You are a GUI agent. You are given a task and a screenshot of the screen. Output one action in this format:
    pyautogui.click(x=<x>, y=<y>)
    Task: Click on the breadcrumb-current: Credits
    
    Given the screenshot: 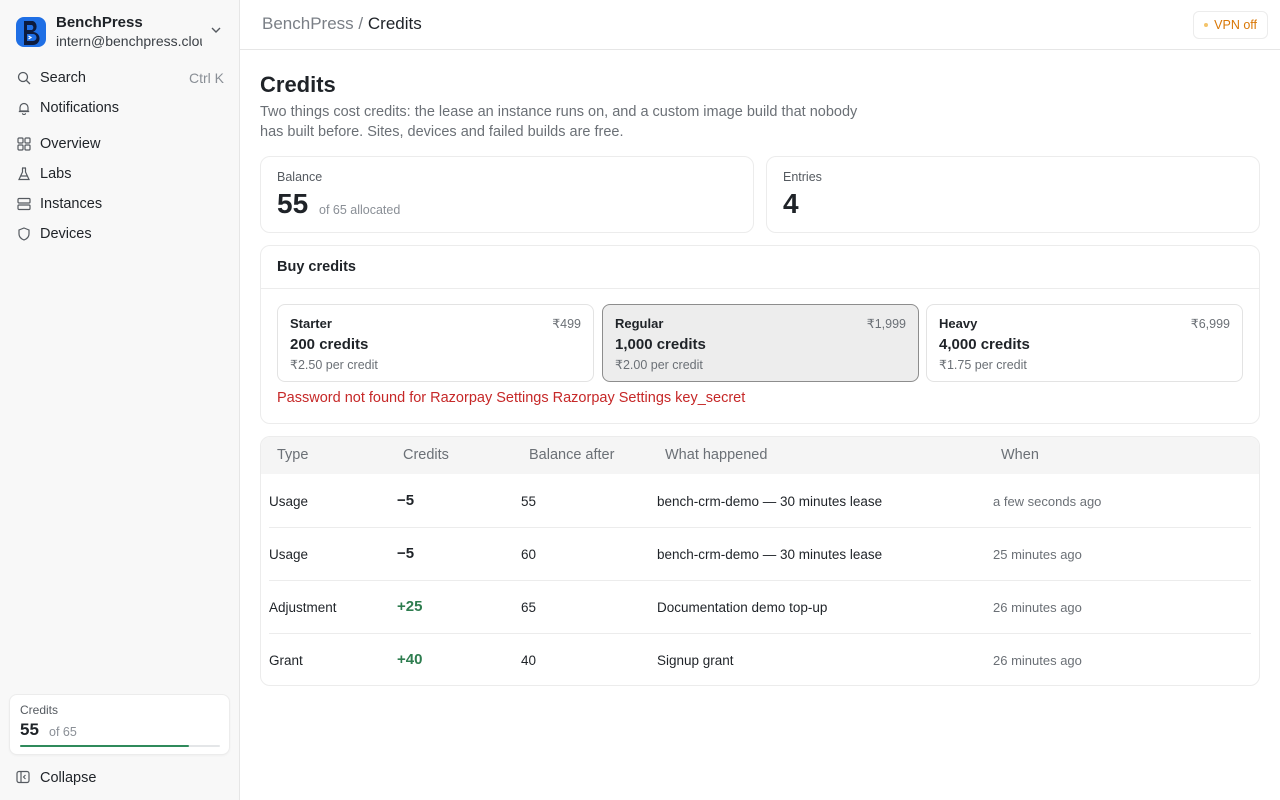 What is the action you would take?
    pyautogui.click(x=394, y=23)
    